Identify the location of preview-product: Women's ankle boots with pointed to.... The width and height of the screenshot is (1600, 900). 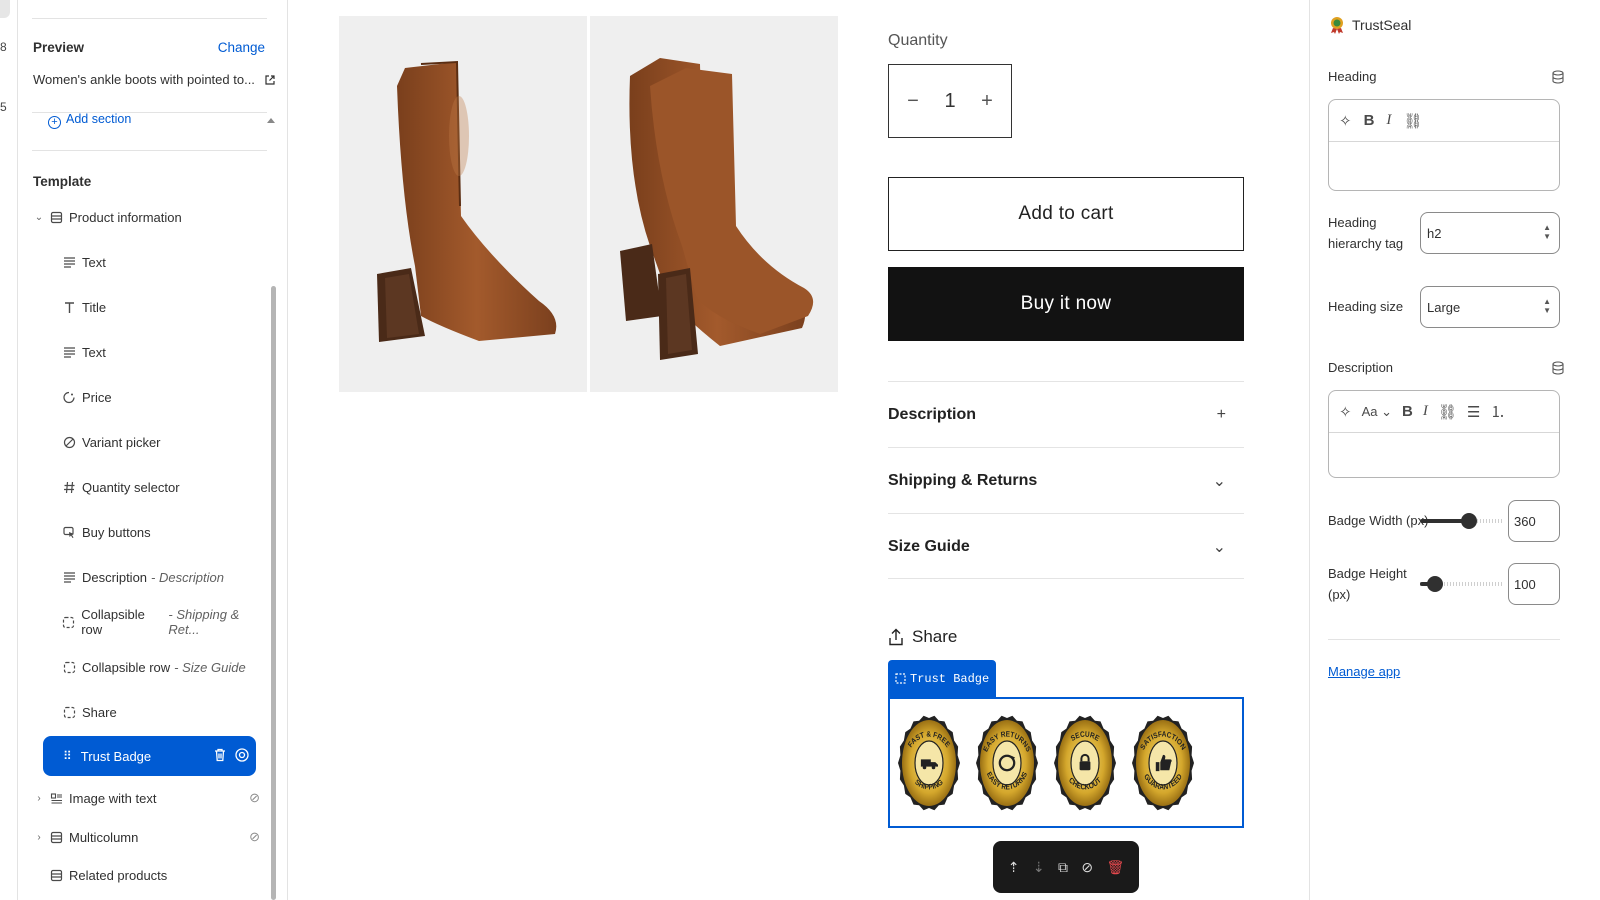
(154, 79).